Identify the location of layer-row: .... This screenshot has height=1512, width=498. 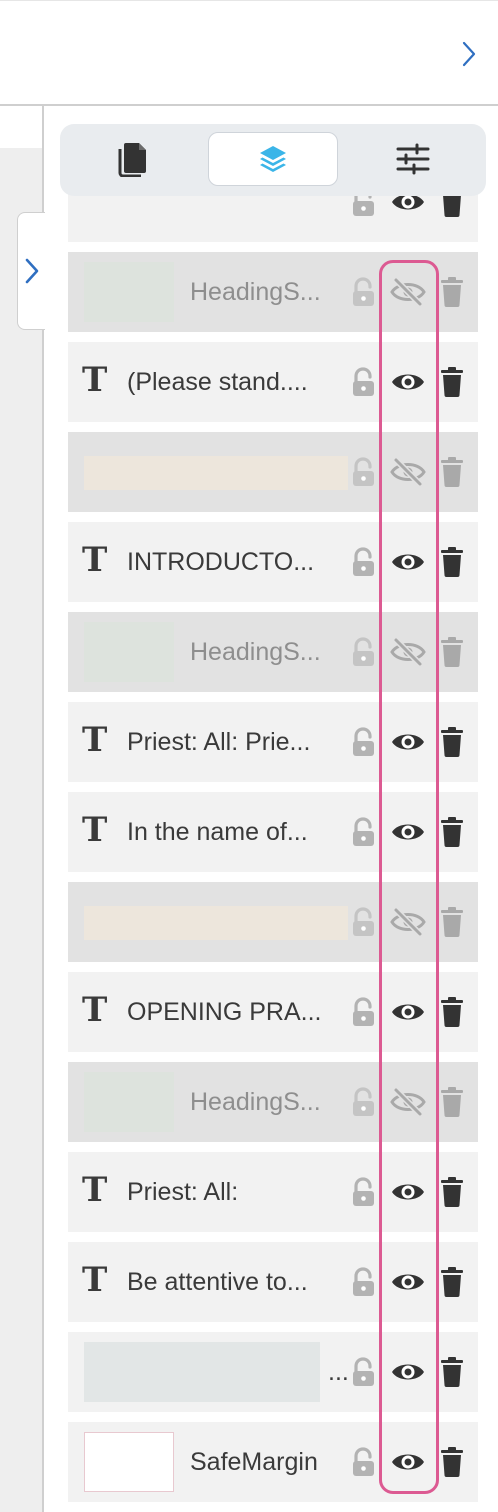
(273, 1372).